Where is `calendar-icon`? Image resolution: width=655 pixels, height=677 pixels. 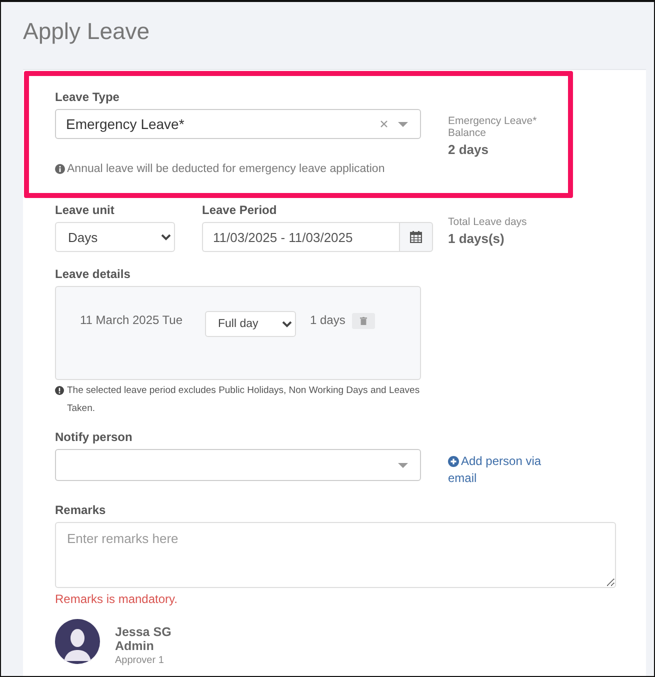 calendar-icon is located at coordinates (416, 237).